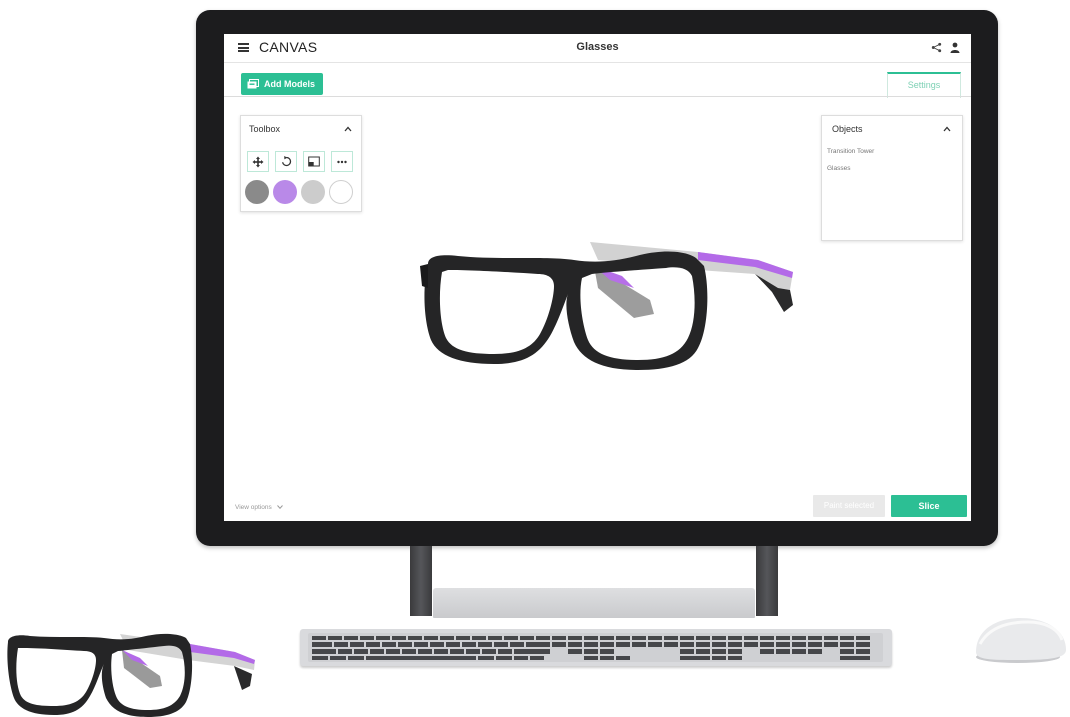 This screenshot has width=1070, height=717. Describe the element at coordinates (421, 581) in the screenshot. I see `monitor-stand-left-arm` at that location.